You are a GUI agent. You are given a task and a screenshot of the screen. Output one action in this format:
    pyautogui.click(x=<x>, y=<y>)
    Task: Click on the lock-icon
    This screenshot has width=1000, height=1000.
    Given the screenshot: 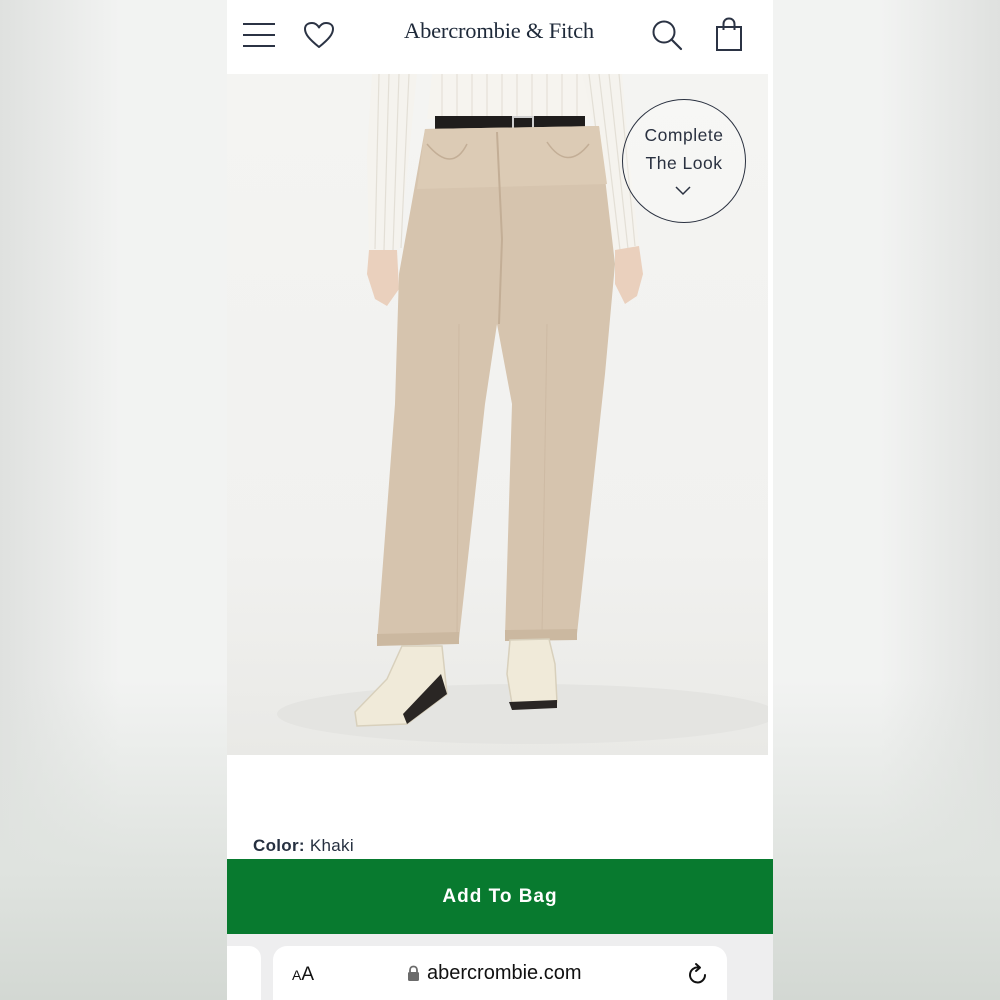 What is the action you would take?
    pyautogui.click(x=413, y=973)
    